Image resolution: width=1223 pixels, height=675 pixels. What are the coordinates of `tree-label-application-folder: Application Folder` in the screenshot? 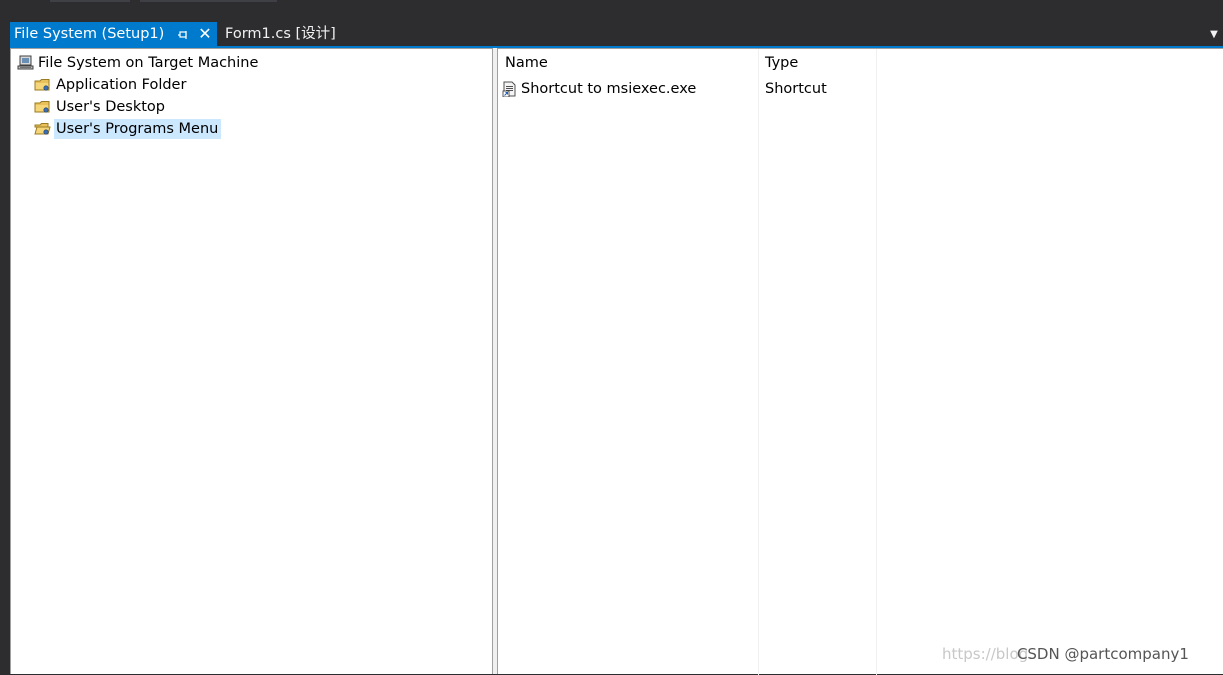 It's located at (121, 85).